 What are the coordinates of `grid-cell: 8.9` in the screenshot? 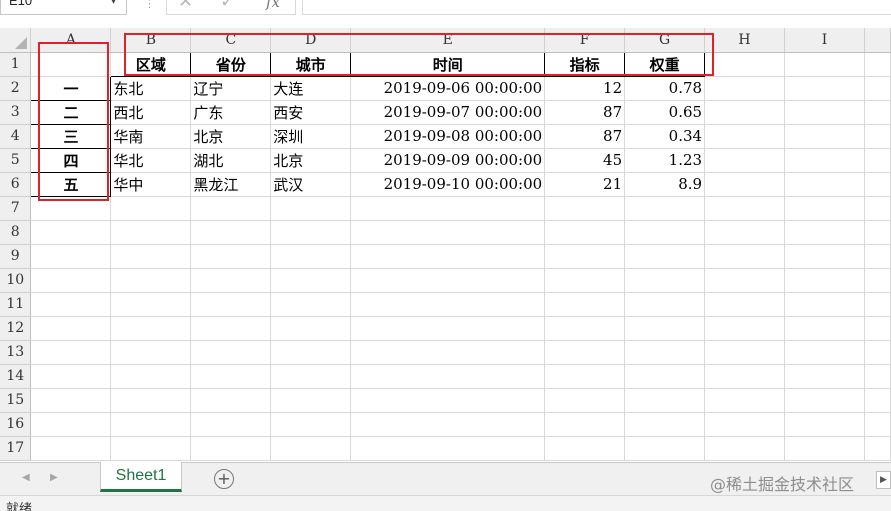 It's located at (665, 184).